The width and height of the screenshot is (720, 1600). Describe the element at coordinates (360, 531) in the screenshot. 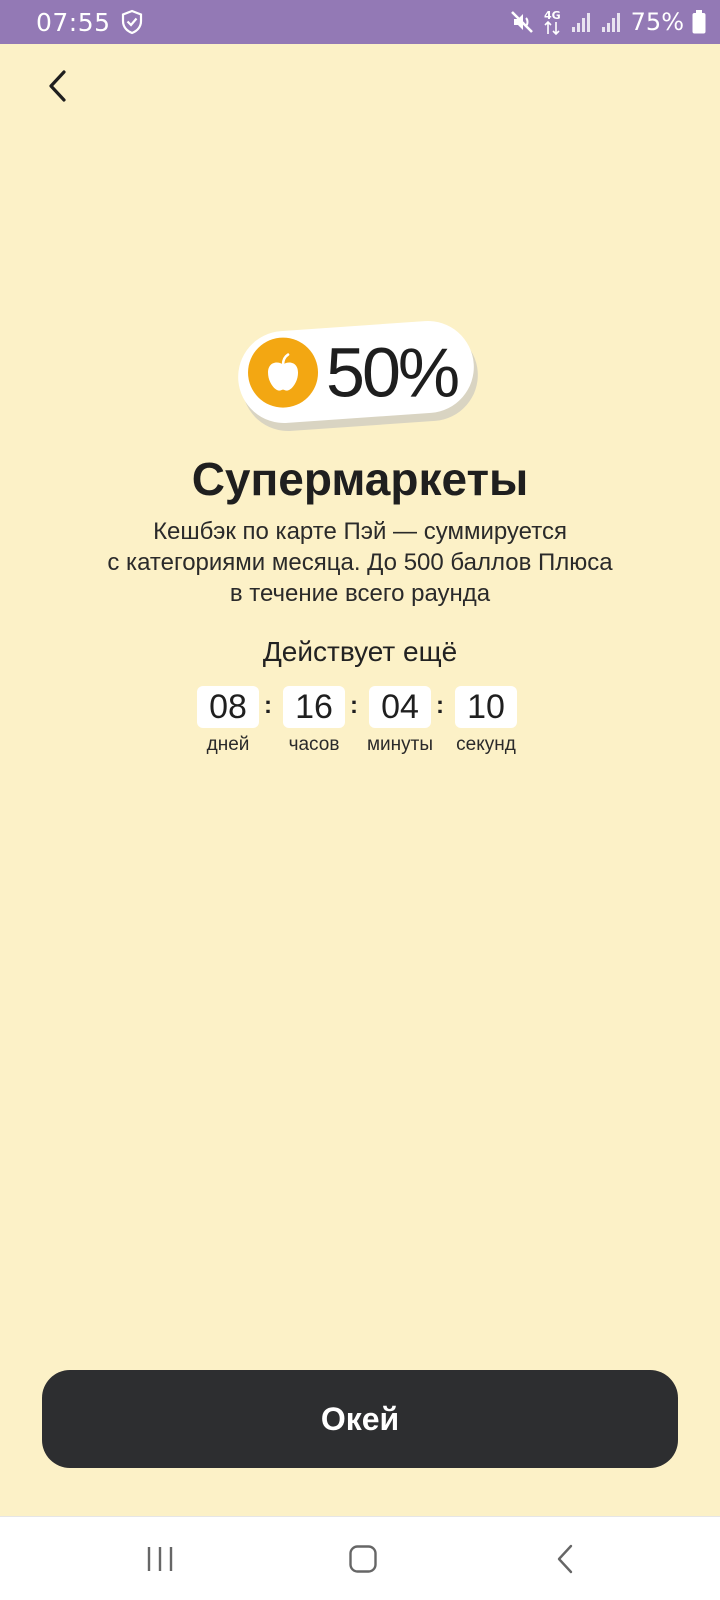

I see `description-line: Кешбэк по карте Пэй — суммируется` at that location.